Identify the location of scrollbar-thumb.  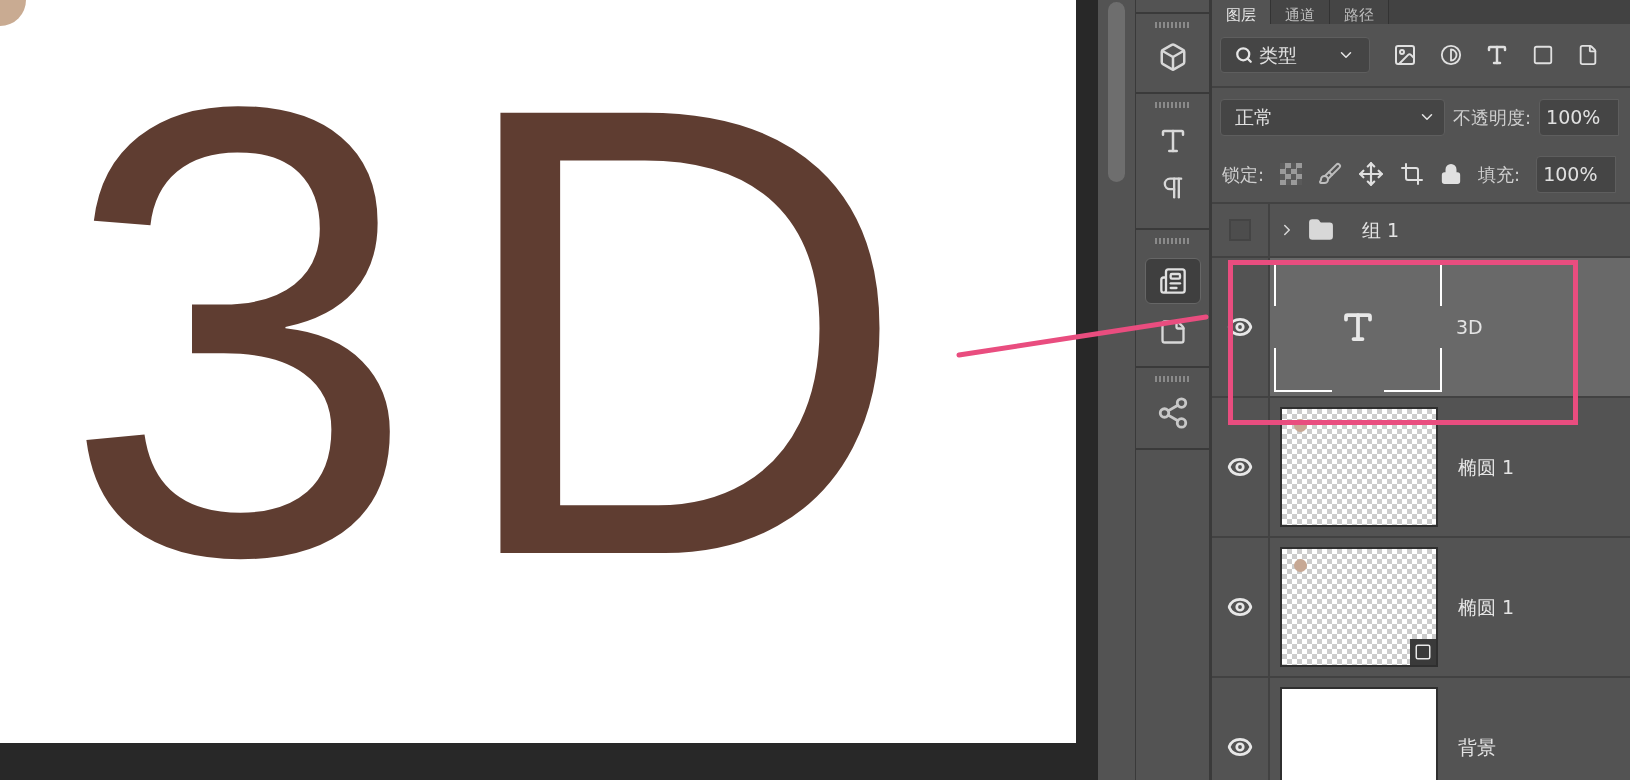
(1116, 92).